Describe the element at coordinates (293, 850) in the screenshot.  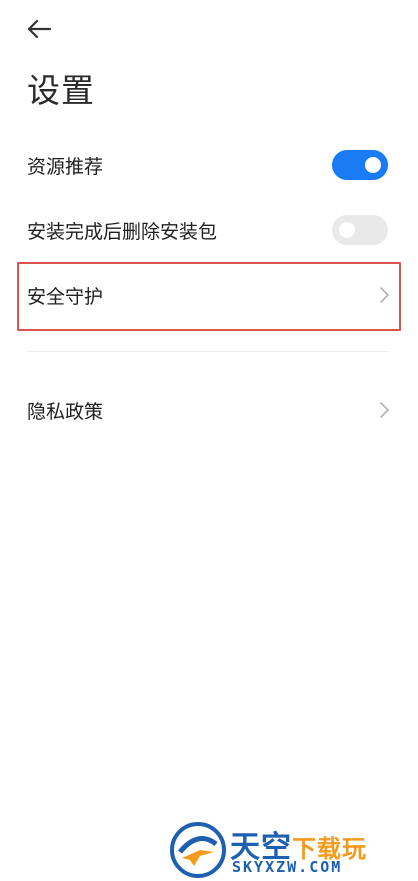
I see `watermark: 天空下载玩 SKYXZW.COM` at that location.